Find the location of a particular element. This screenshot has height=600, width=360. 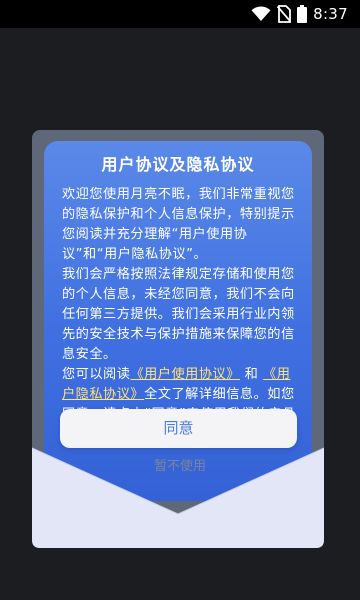

envelope-front is located at coordinates (178, 497).